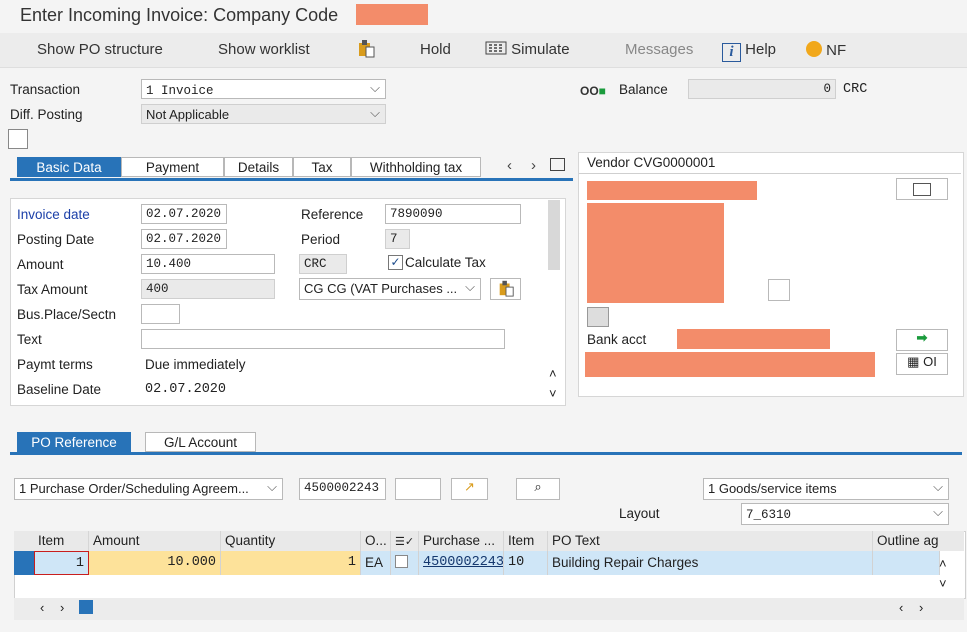 This screenshot has width=967, height=632. What do you see at coordinates (61, 563) in the screenshot?
I see `cell-item: 1` at bounding box center [61, 563].